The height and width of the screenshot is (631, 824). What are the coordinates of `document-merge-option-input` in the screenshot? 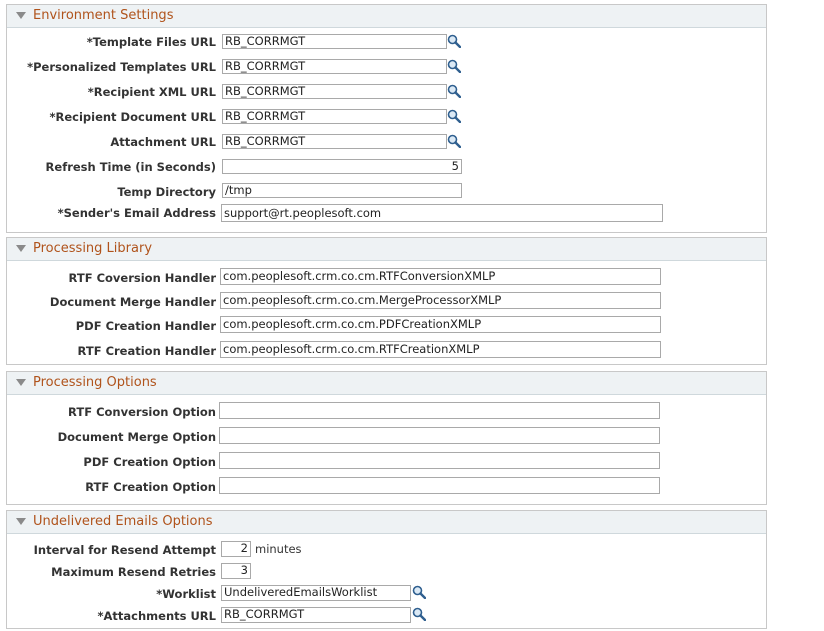 It's located at (439, 435).